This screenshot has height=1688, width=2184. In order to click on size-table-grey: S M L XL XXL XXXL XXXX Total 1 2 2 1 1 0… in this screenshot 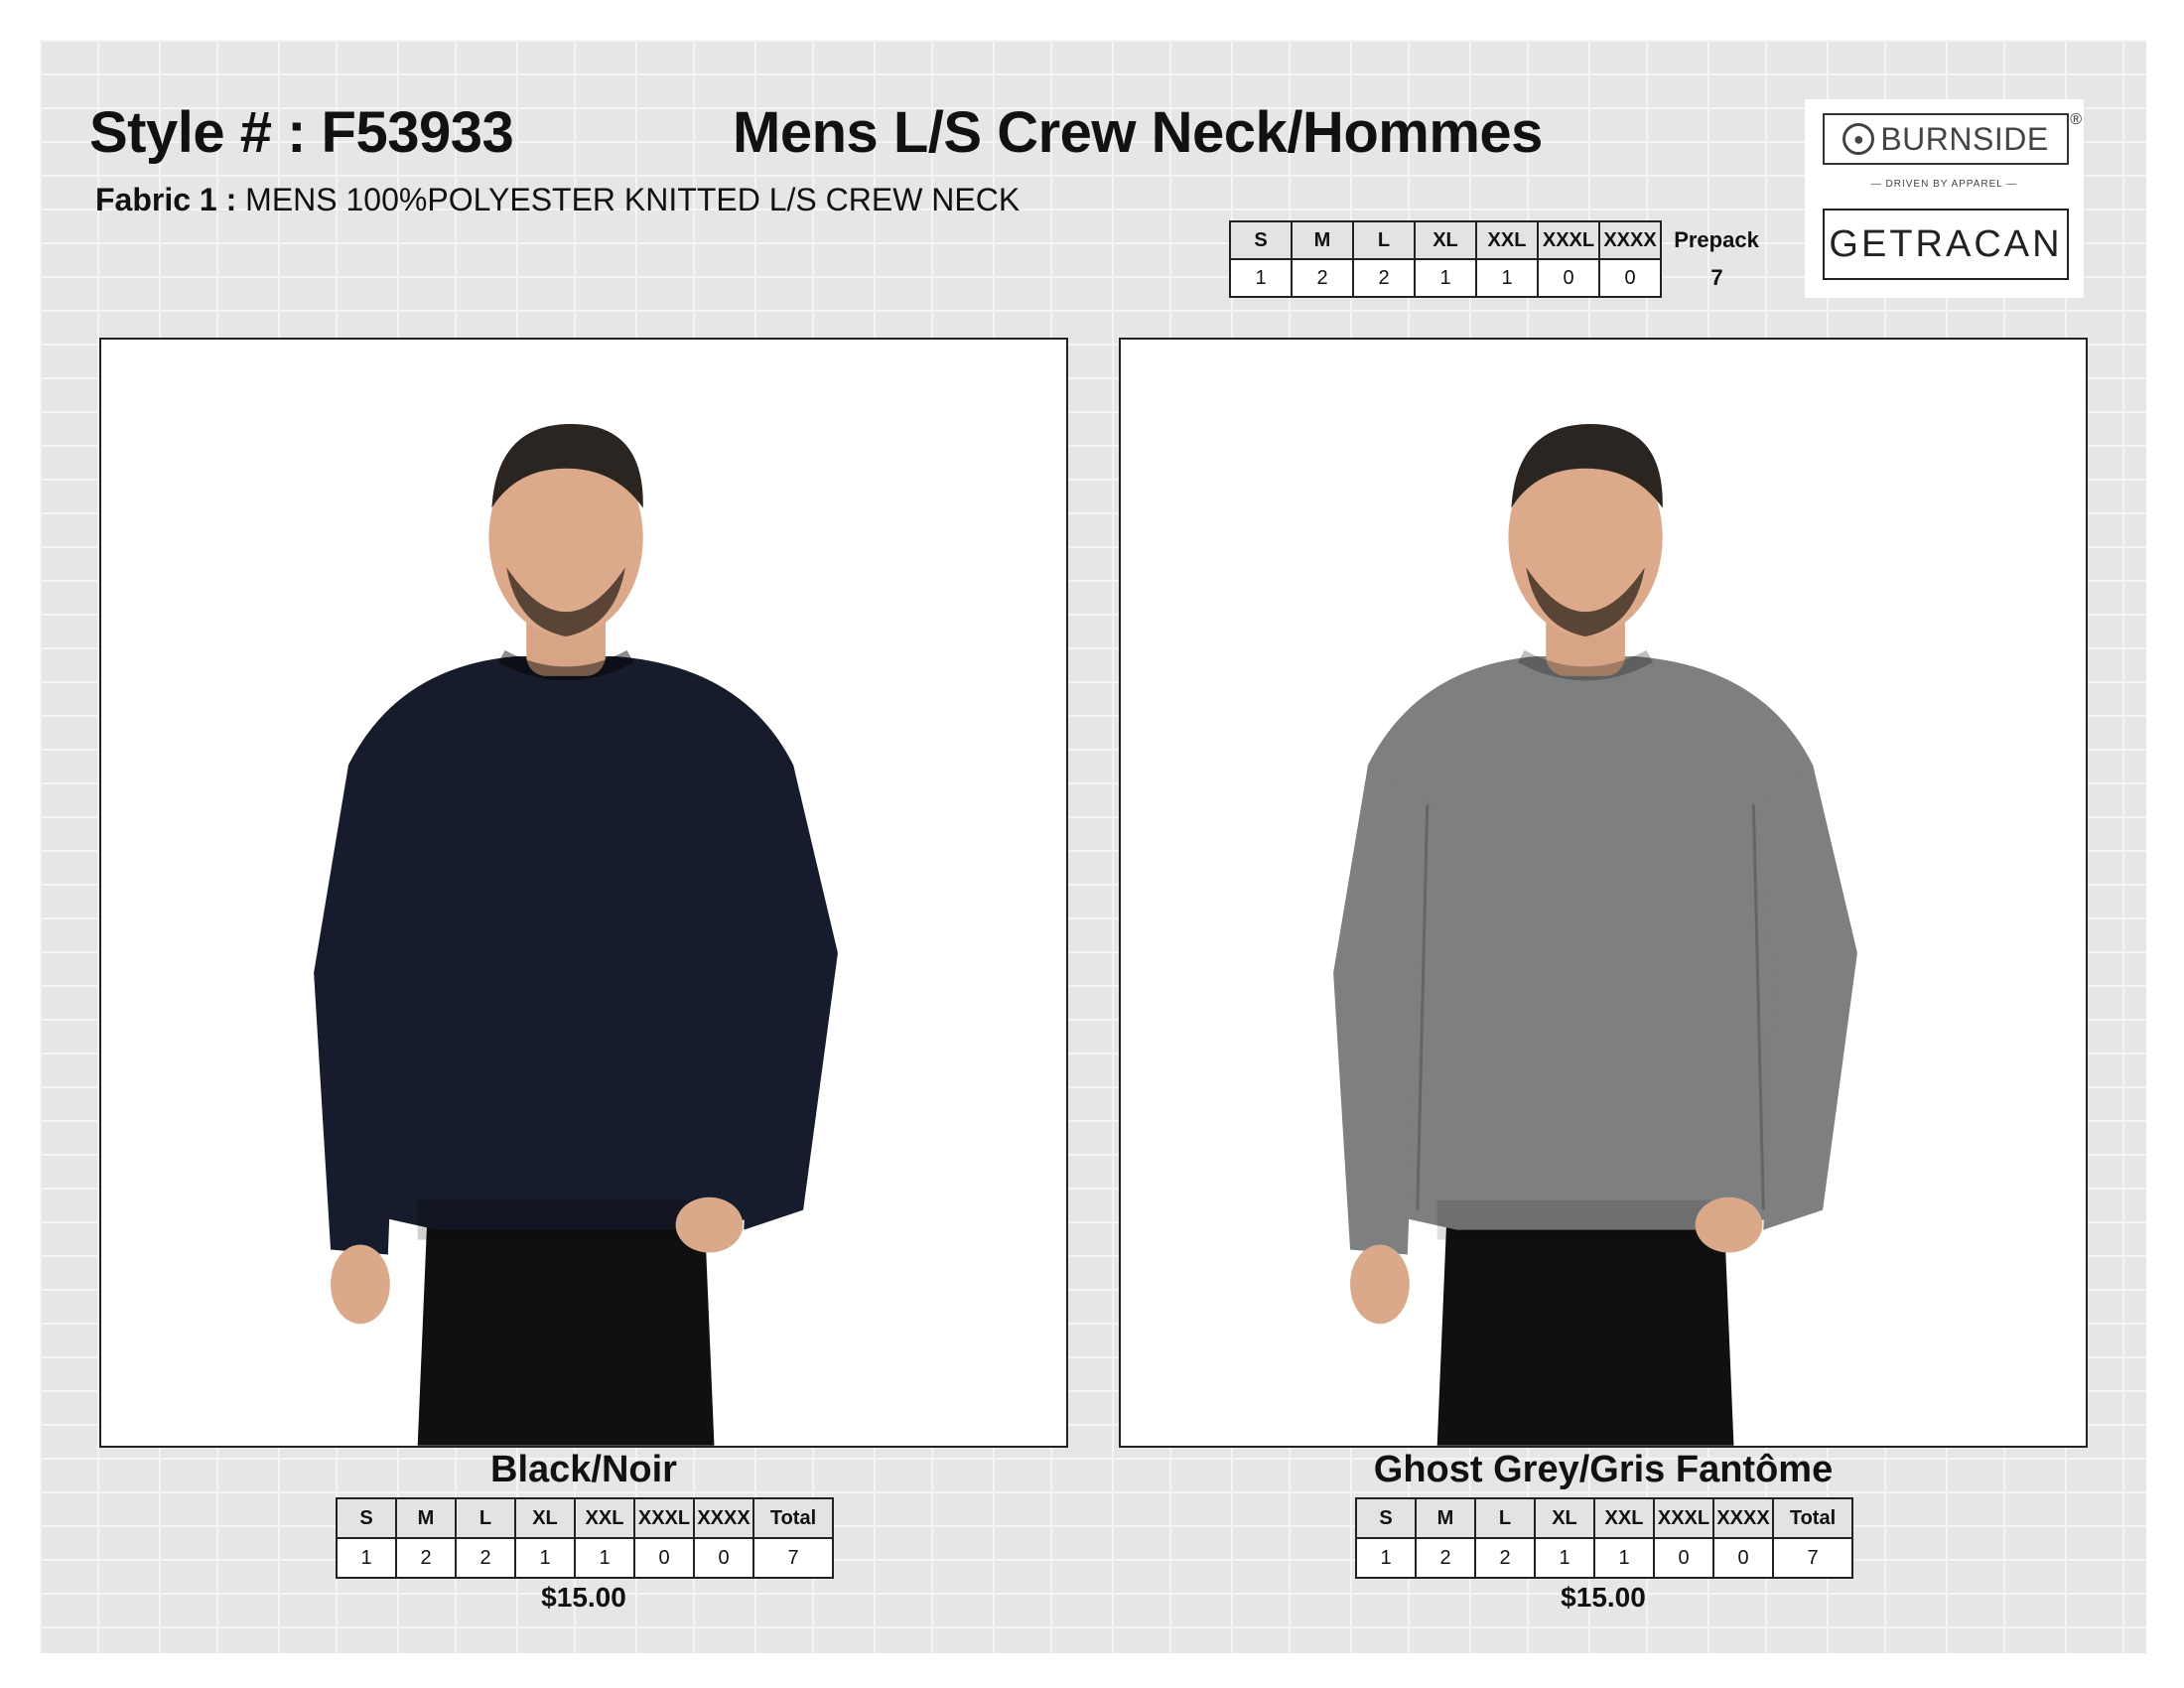, I will do `click(1604, 1538)`.